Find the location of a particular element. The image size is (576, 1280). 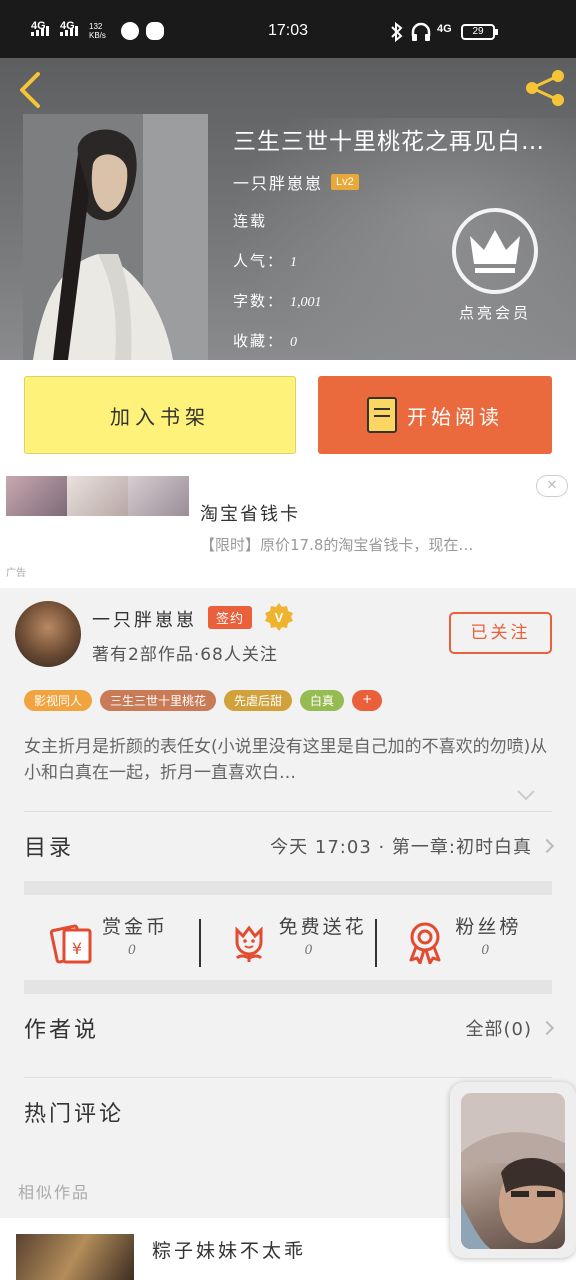

ad-label: 广告 is located at coordinates (16, 573).